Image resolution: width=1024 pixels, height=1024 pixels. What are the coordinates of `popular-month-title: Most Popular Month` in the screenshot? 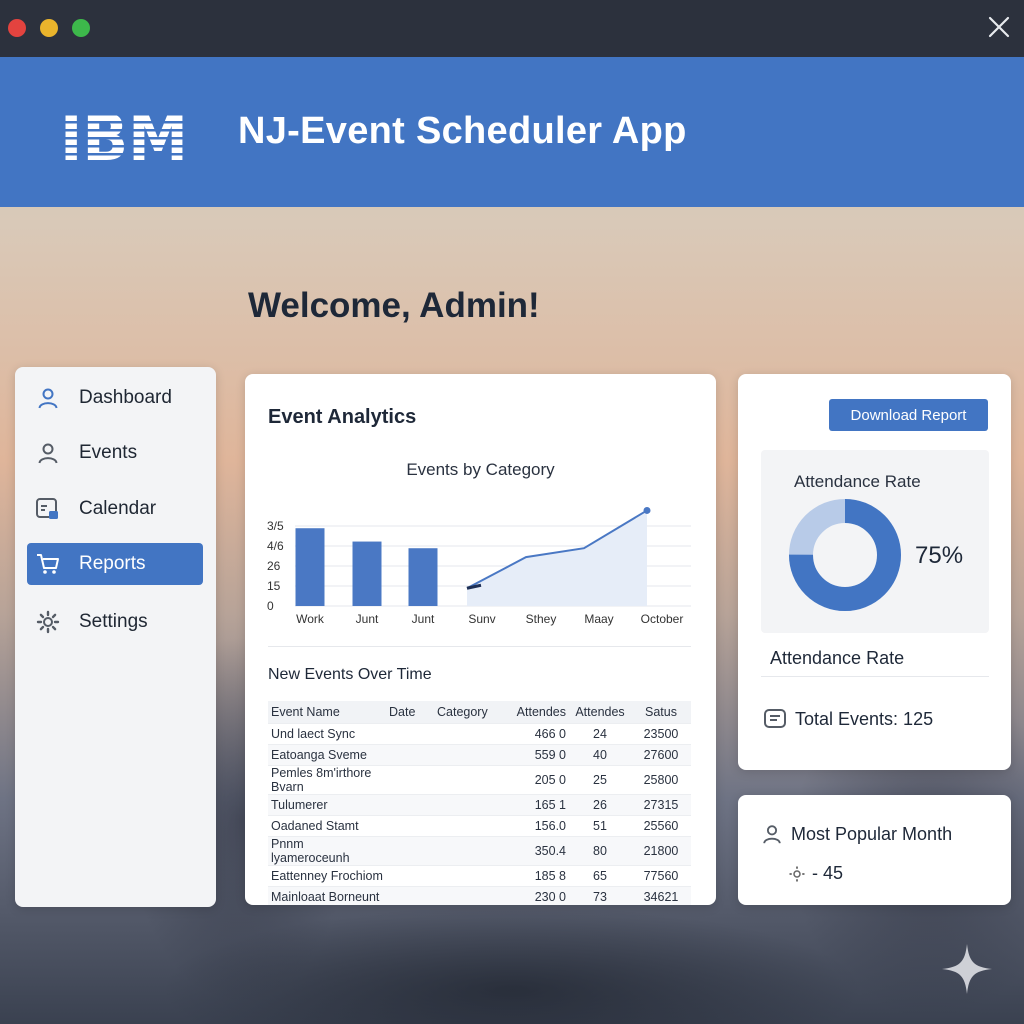 It's located at (872, 833).